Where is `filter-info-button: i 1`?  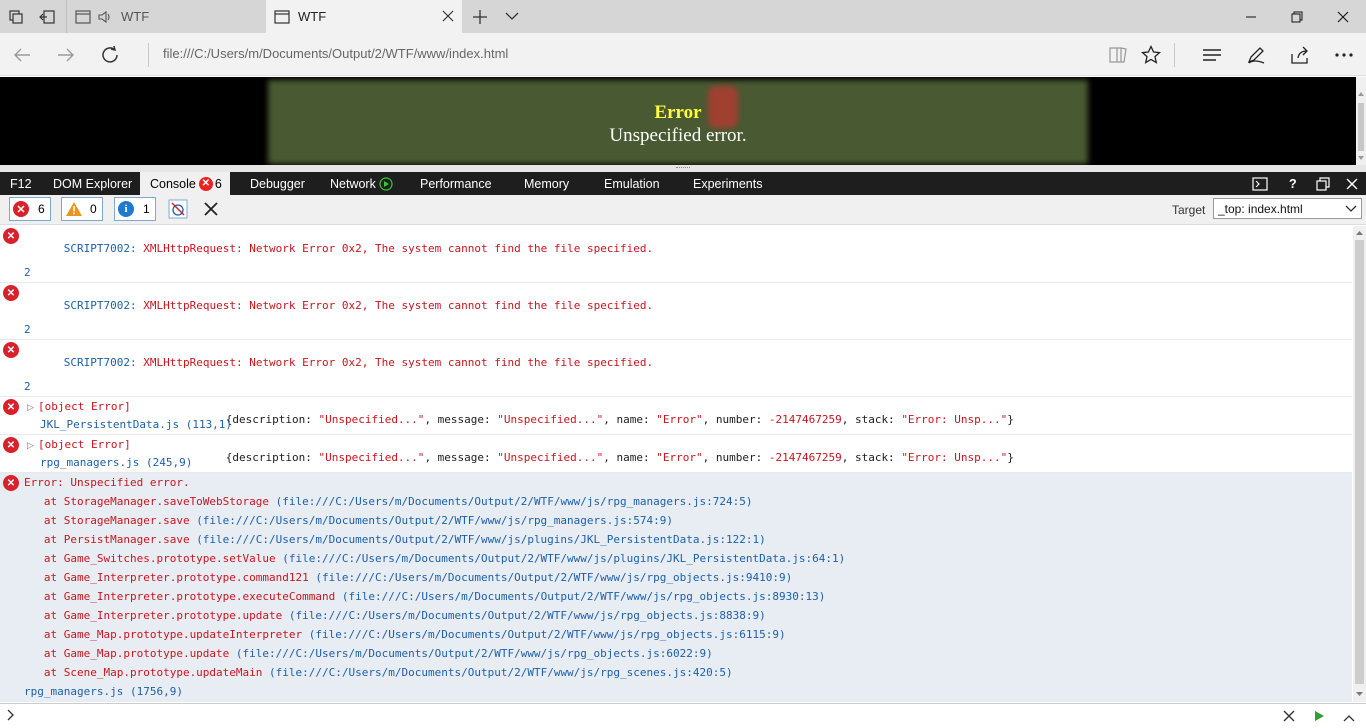 filter-info-button: i 1 is located at coordinates (135, 209).